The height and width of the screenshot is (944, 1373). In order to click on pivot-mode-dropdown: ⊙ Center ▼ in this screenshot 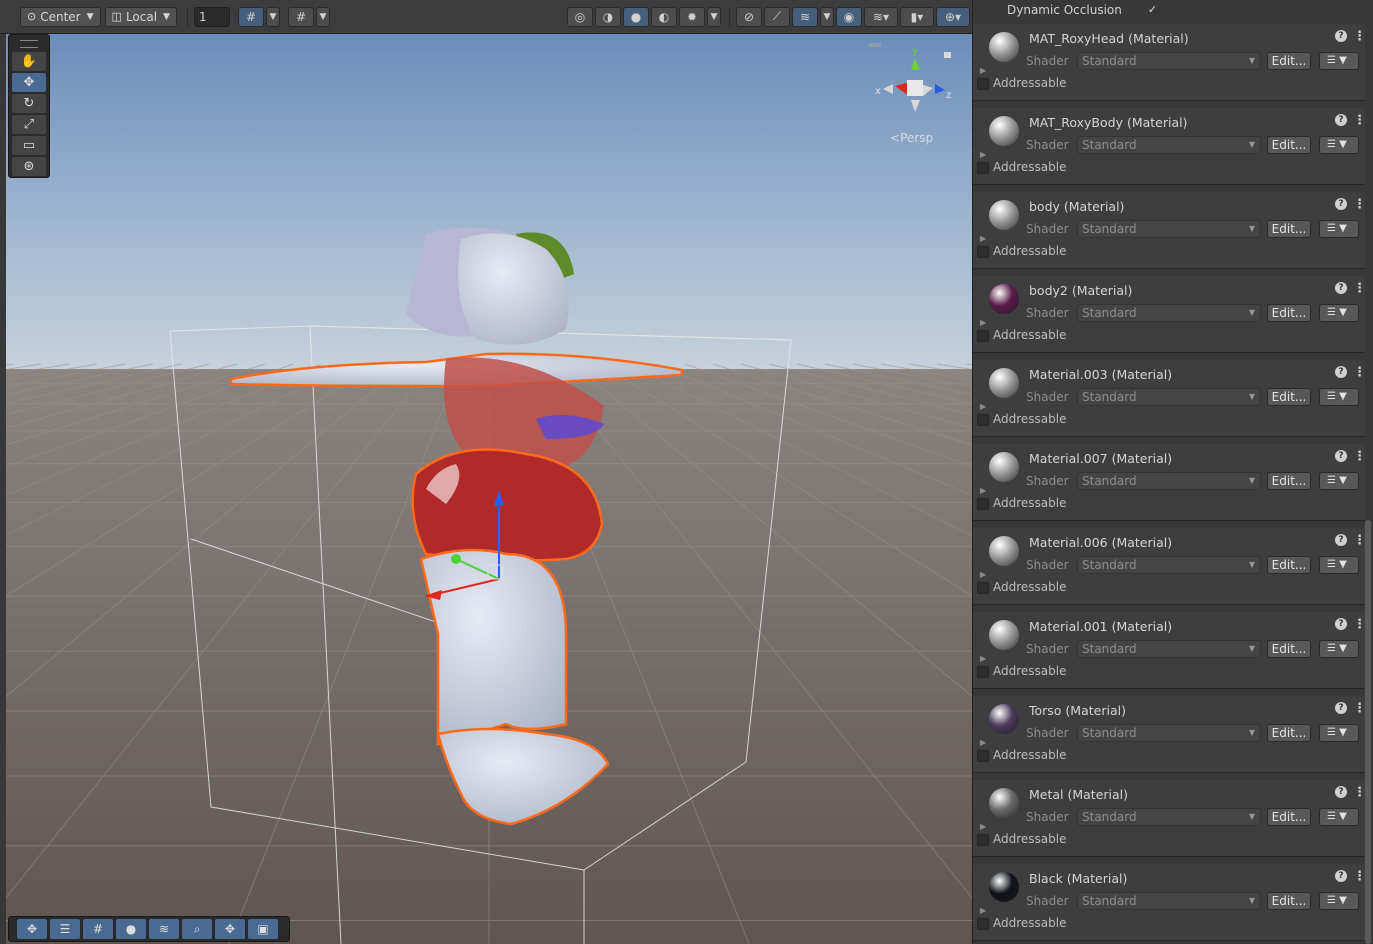, I will do `click(60, 16)`.